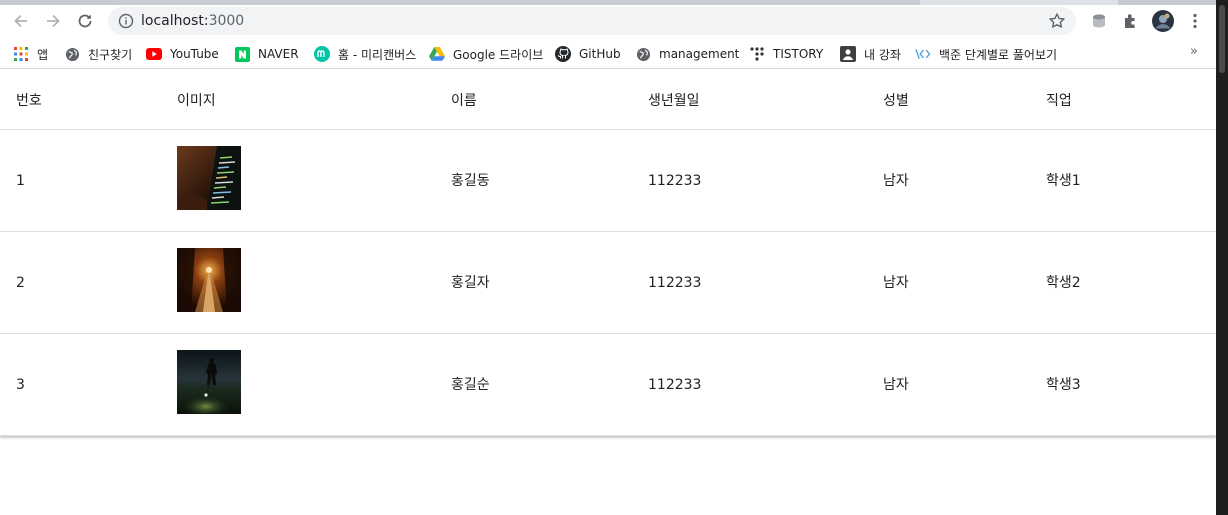 The image size is (1228, 515). I want to click on person-card-icon, so click(848, 54).